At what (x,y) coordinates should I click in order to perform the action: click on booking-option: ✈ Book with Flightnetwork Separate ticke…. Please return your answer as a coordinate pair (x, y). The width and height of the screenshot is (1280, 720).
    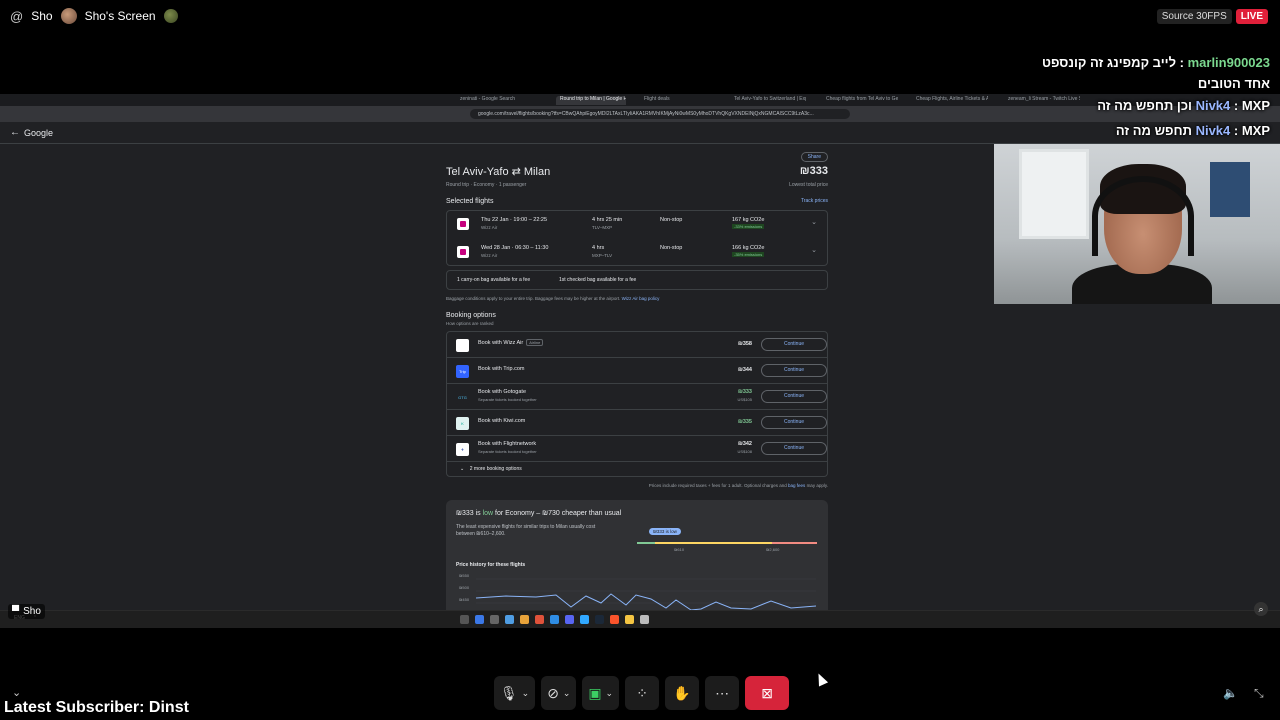
    Looking at the image, I should click on (637, 449).